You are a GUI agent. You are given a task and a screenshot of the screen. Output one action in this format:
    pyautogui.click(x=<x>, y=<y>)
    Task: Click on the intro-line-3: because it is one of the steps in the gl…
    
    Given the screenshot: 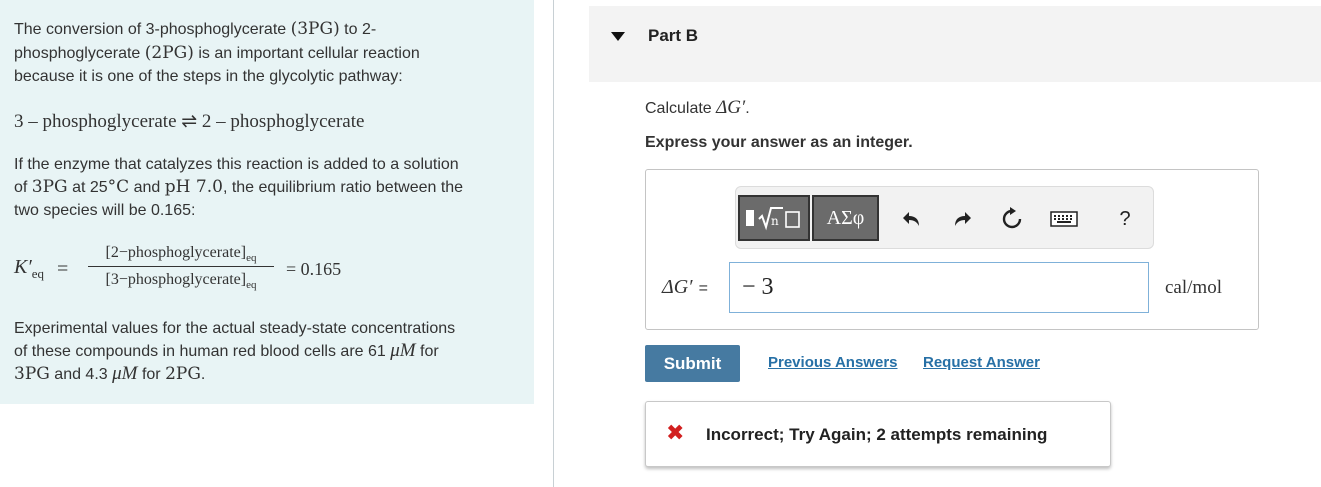 What is the action you would take?
    pyautogui.click(x=208, y=76)
    